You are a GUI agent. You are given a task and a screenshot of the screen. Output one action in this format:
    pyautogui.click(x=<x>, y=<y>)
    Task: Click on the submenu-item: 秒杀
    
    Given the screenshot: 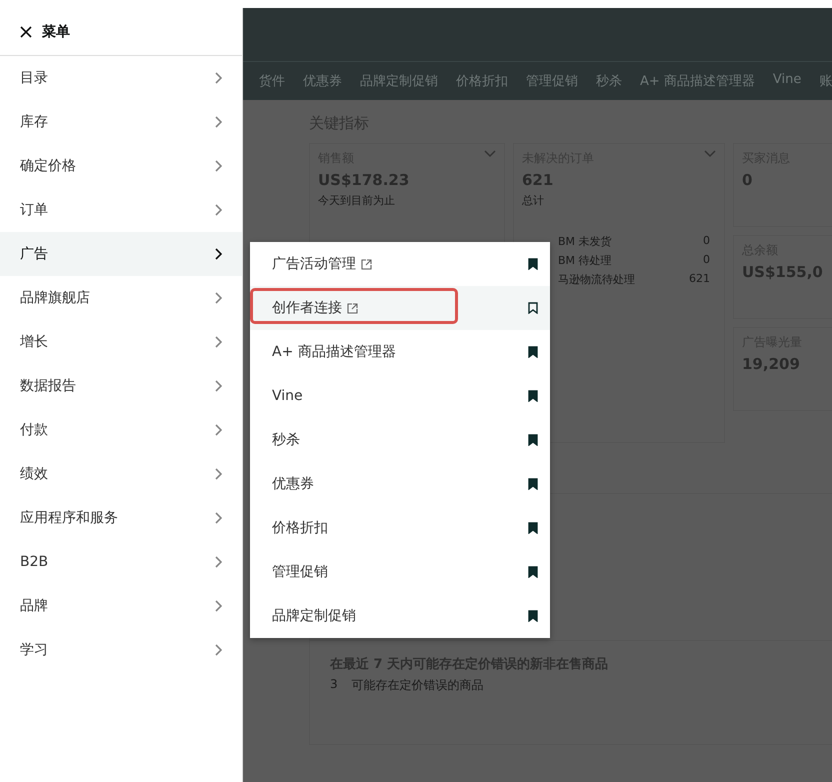 What is the action you would take?
    pyautogui.click(x=400, y=440)
    